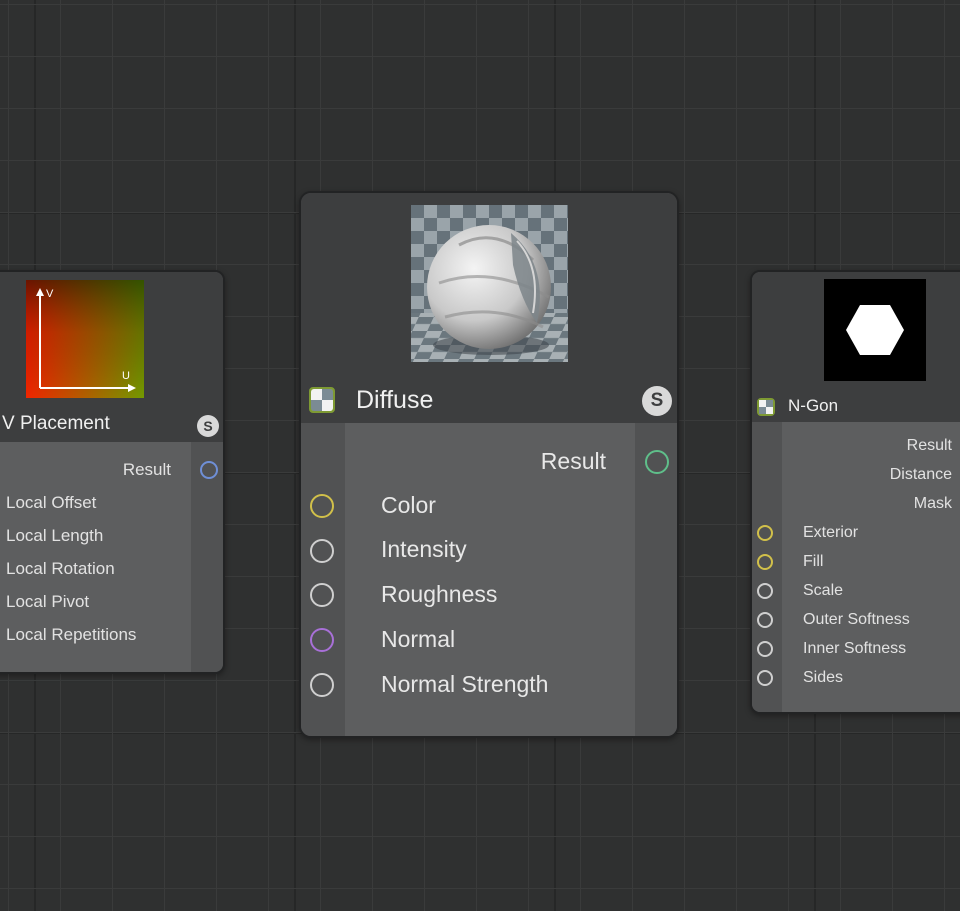  I want to click on uv-output-result-label: Result, so click(146, 469).